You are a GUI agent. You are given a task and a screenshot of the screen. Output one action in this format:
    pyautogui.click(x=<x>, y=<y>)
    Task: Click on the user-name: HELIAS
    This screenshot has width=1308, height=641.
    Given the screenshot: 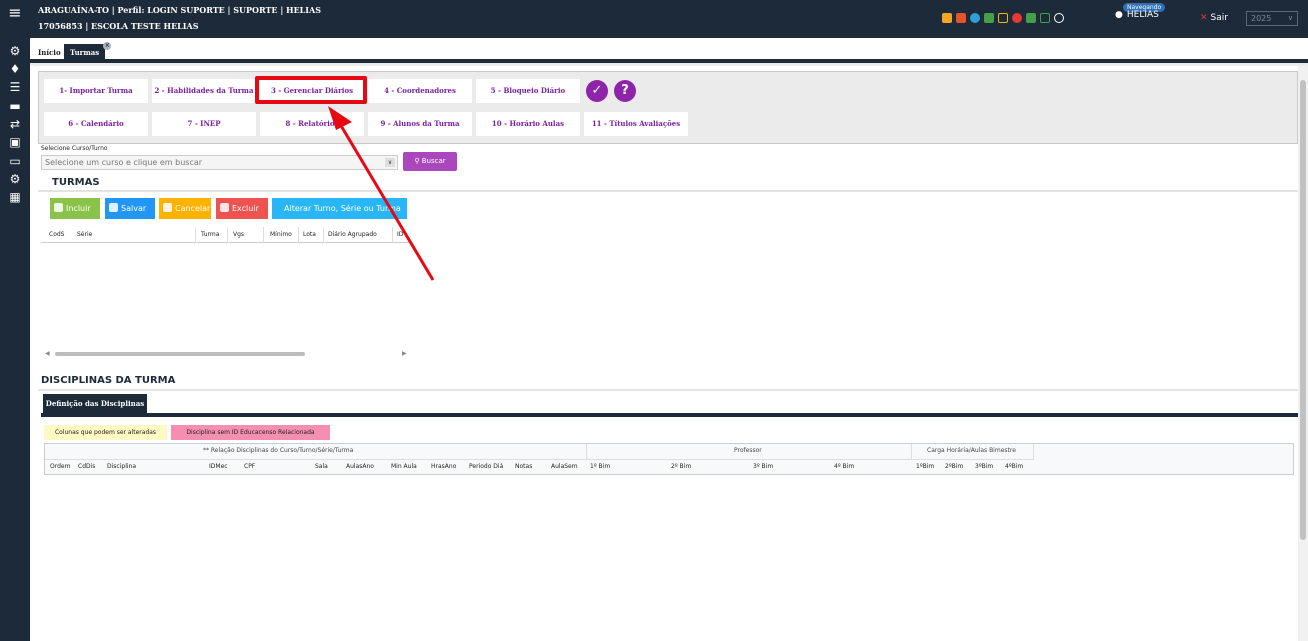 What is the action you would take?
    pyautogui.click(x=1142, y=15)
    